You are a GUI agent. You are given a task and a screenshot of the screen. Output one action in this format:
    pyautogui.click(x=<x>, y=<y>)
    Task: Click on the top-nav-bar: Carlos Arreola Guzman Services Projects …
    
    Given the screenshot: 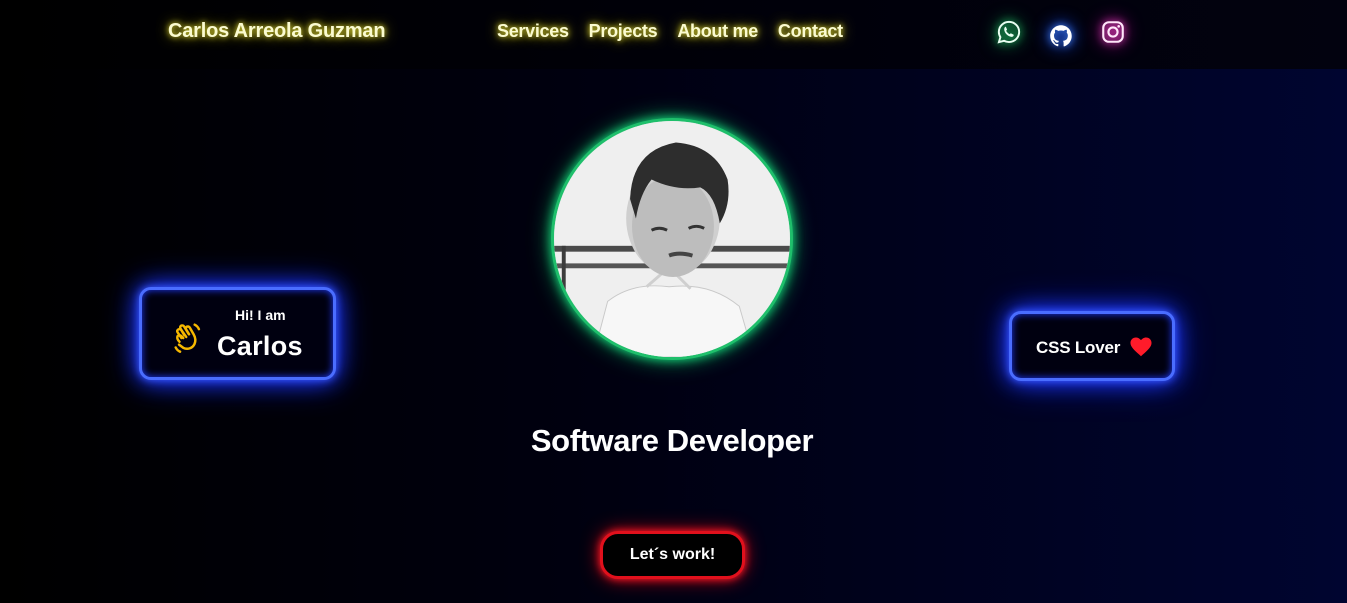 What is the action you would take?
    pyautogui.click(x=673, y=34)
    